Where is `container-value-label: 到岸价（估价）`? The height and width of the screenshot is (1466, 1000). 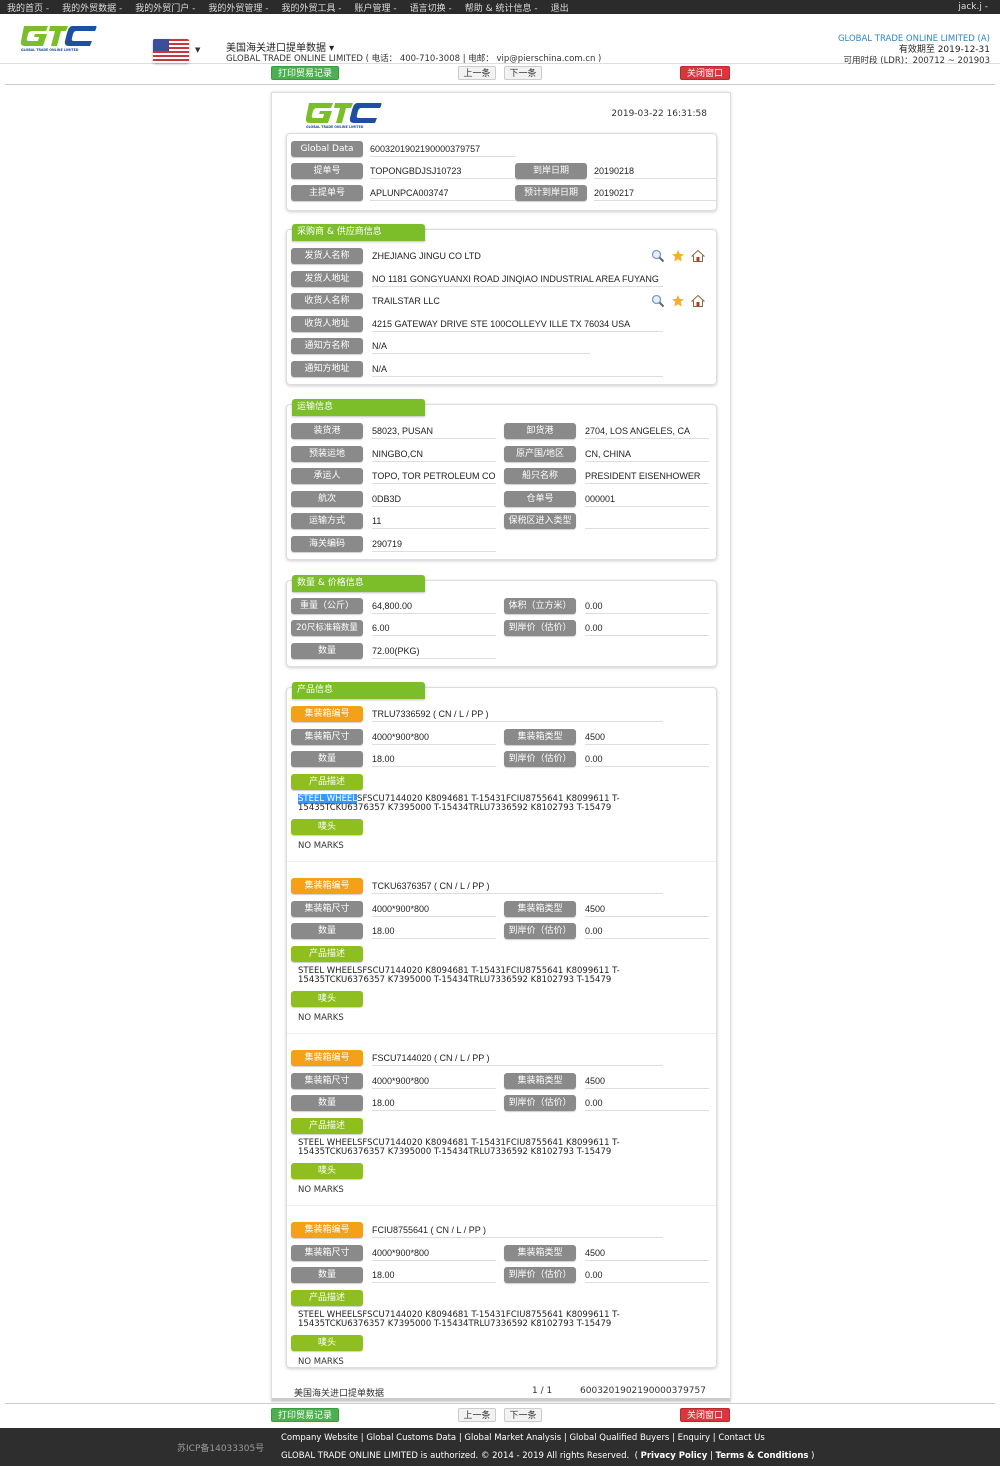
container-value-label: 到岸价（估价） is located at coordinates (540, 1275).